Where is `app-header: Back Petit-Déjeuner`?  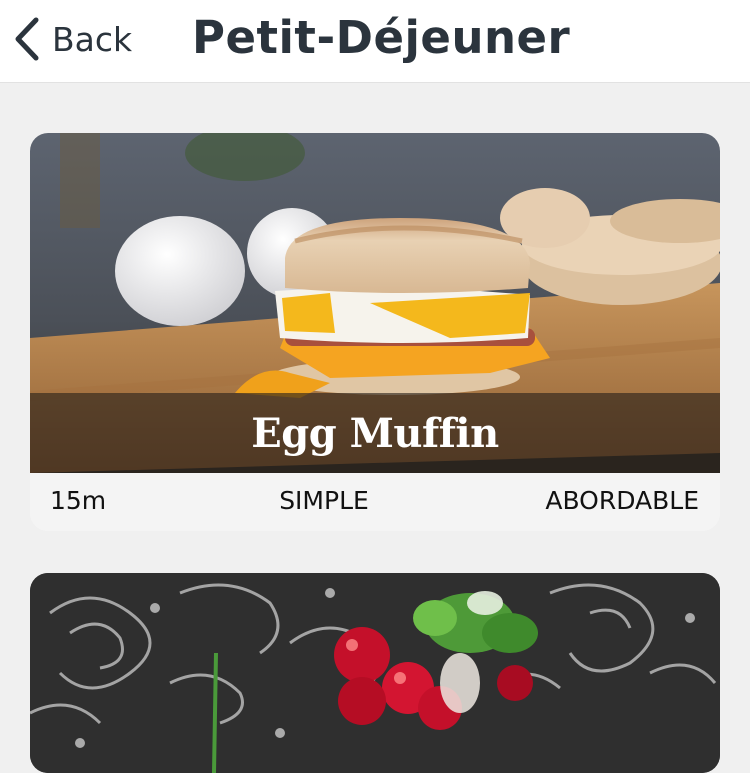
app-header: Back Petit-Déjeuner is located at coordinates (375, 41).